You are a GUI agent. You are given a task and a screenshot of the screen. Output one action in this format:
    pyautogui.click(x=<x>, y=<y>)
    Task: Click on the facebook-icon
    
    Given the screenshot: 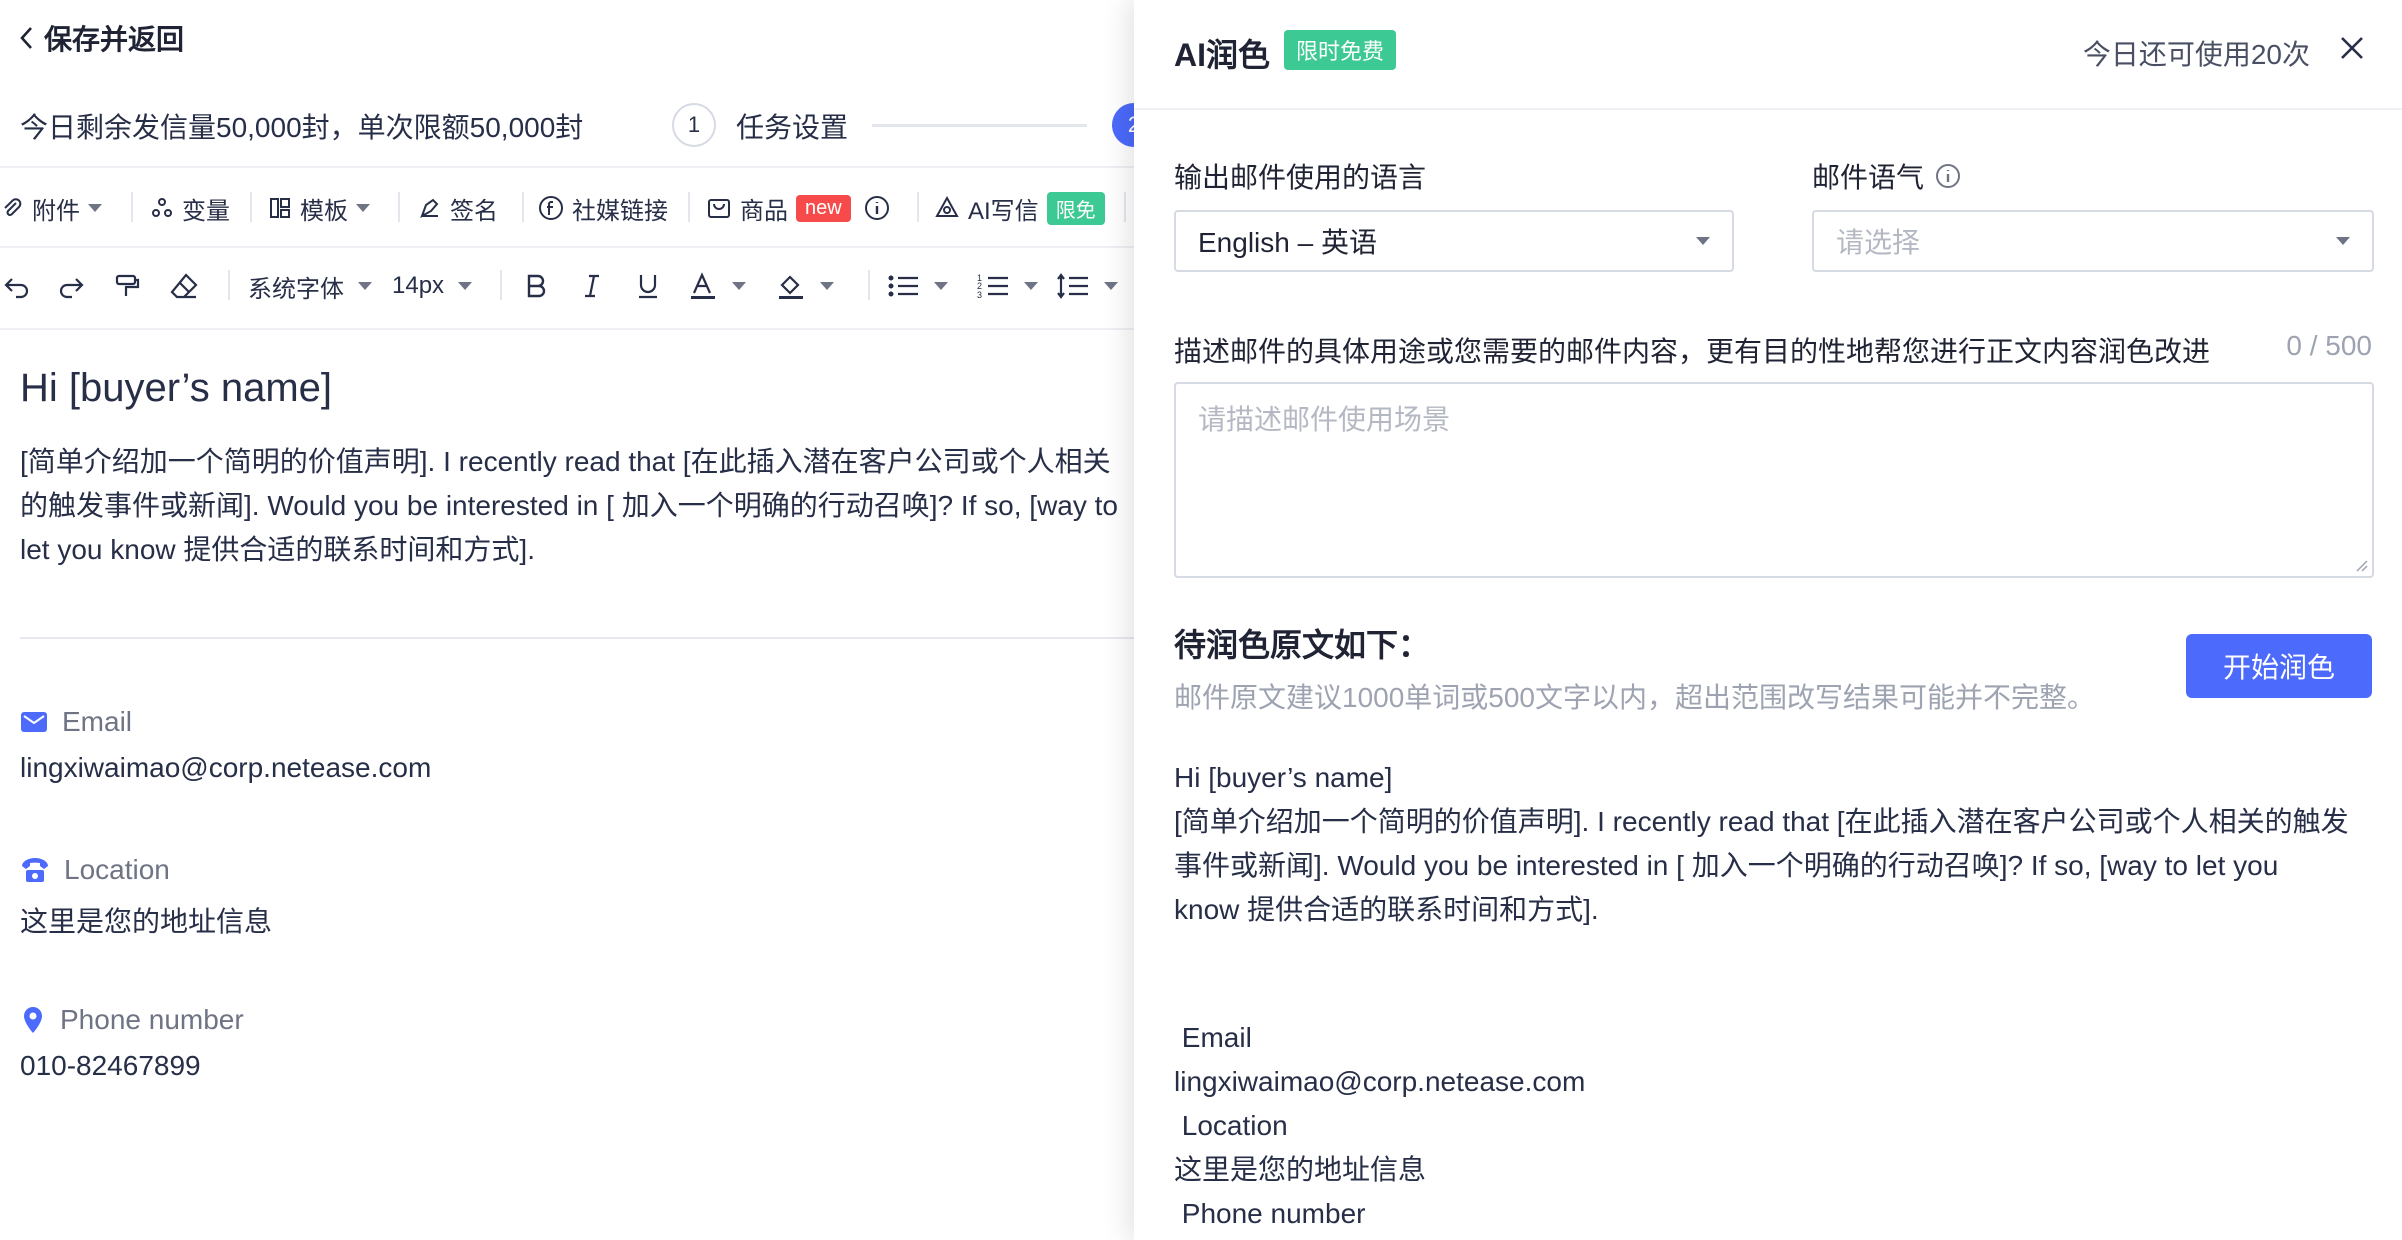 What is the action you would take?
    pyautogui.click(x=551, y=208)
    